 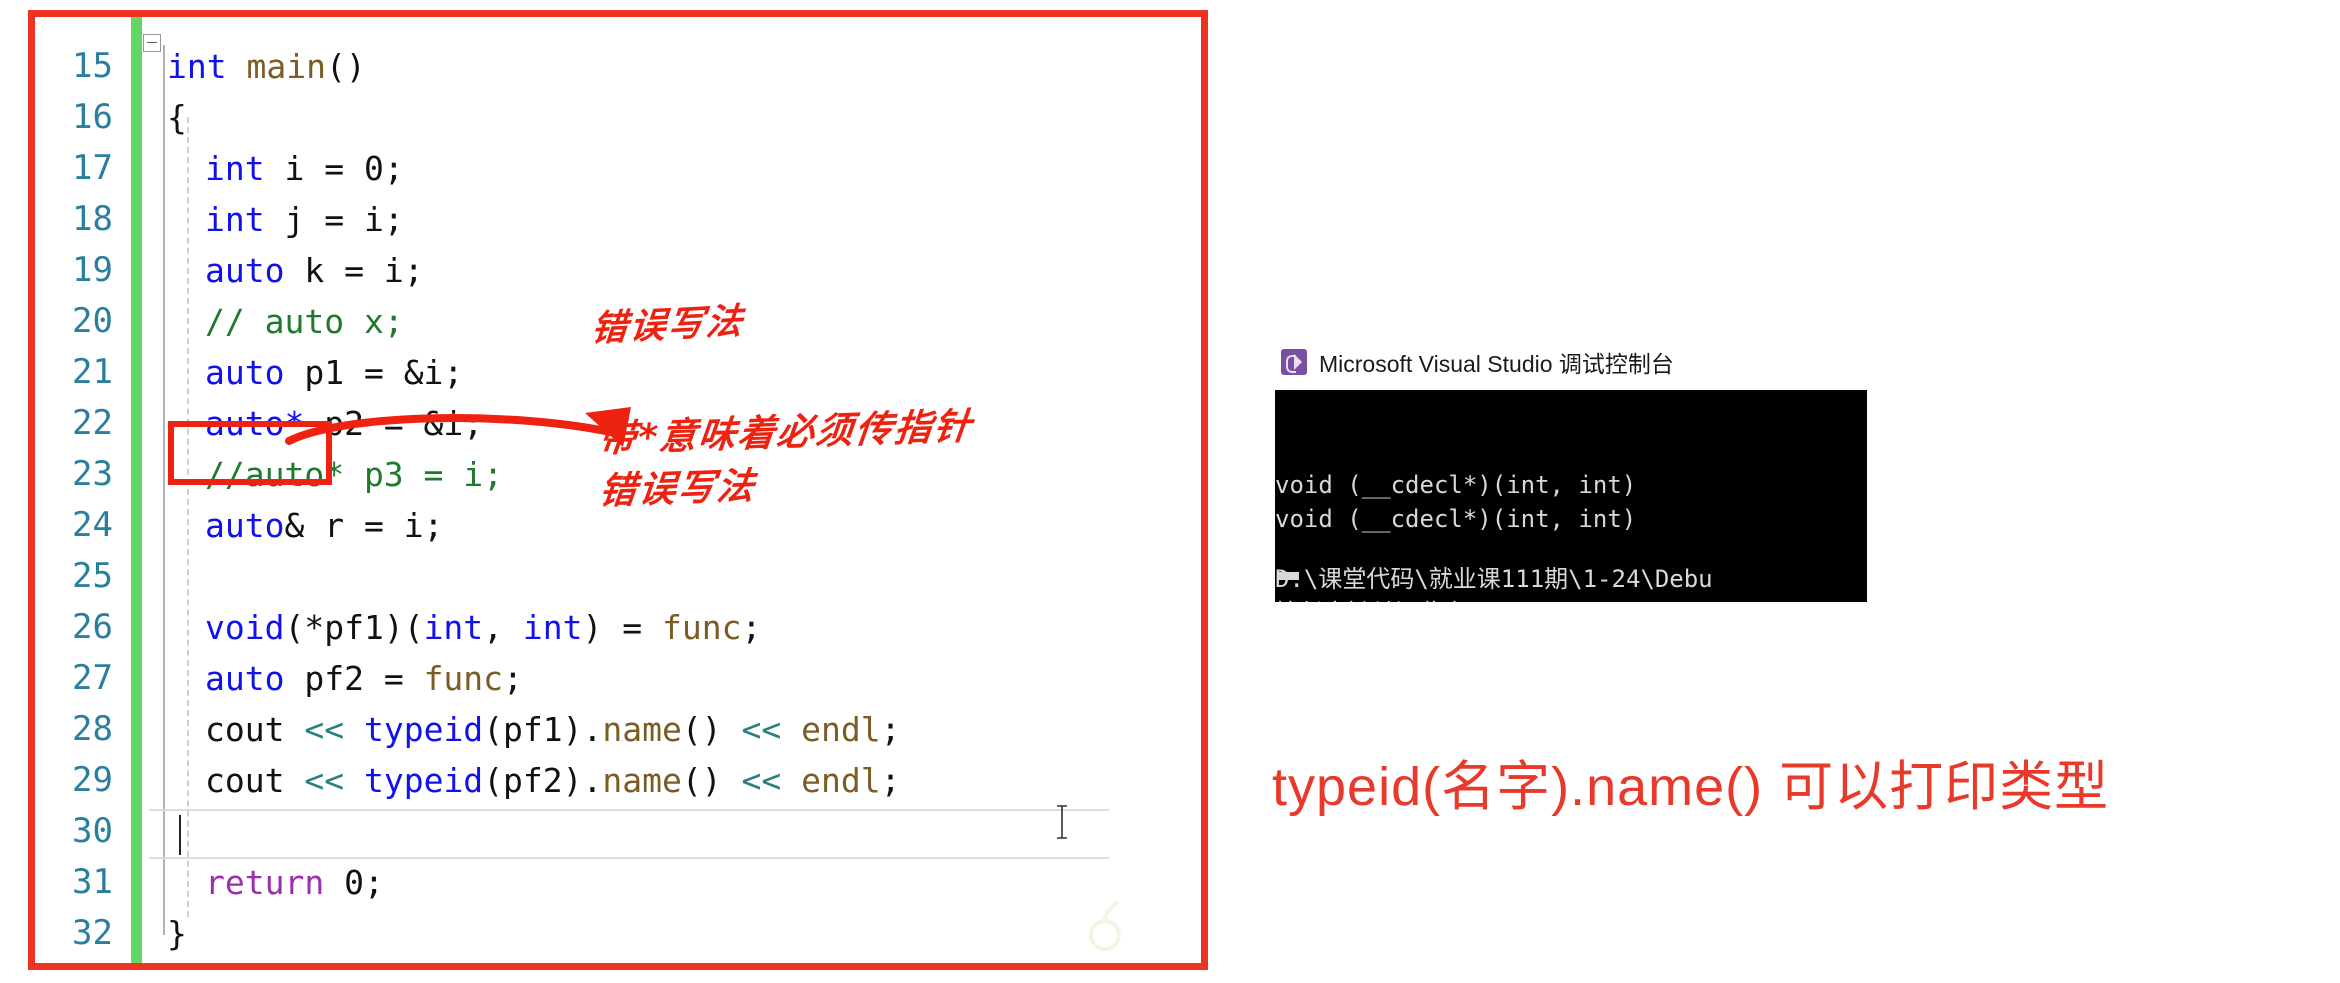 I want to click on code-line-text: }, so click(x=177, y=933).